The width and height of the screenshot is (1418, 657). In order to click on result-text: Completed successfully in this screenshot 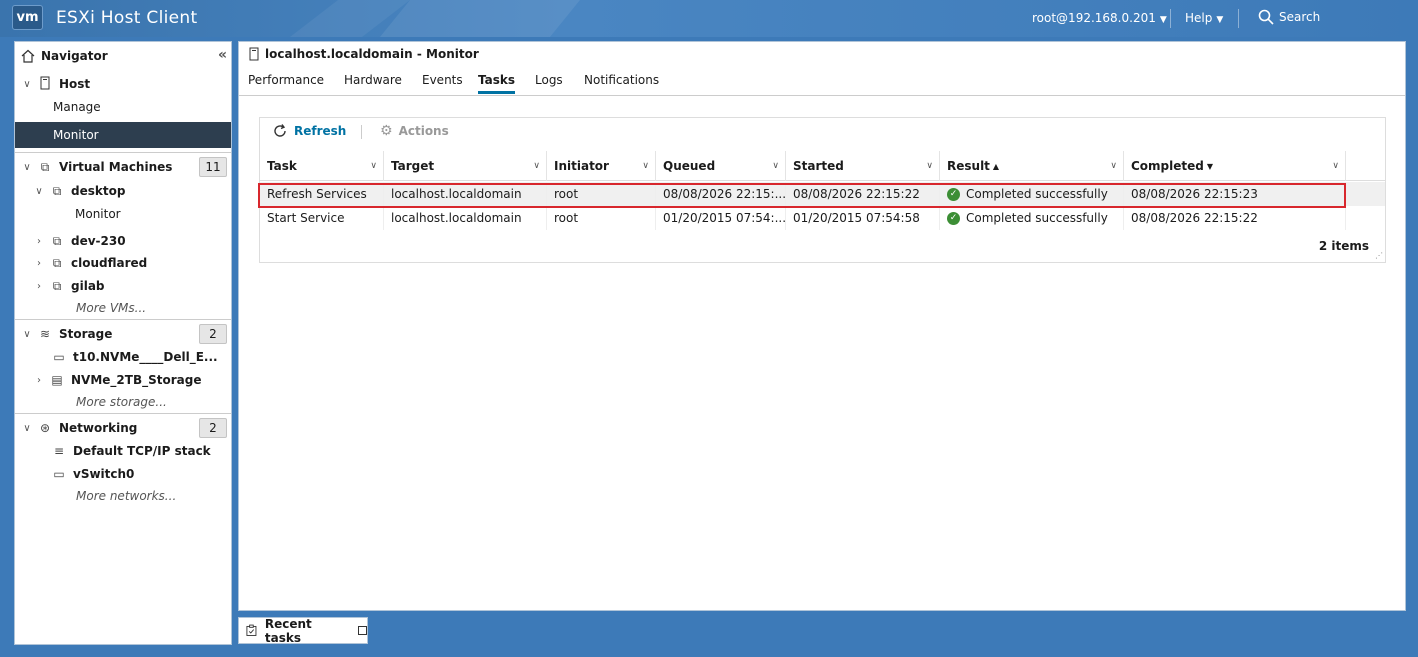, I will do `click(1037, 218)`.